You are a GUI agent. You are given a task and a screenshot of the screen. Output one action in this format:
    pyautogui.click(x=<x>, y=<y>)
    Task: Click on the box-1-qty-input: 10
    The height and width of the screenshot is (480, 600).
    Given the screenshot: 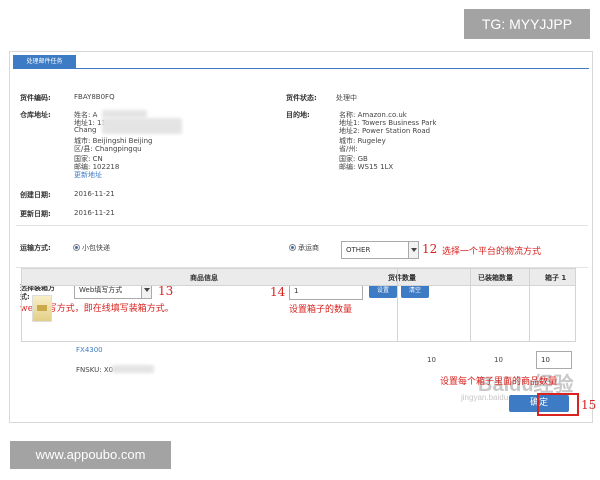 What is the action you would take?
    pyautogui.click(x=554, y=360)
    